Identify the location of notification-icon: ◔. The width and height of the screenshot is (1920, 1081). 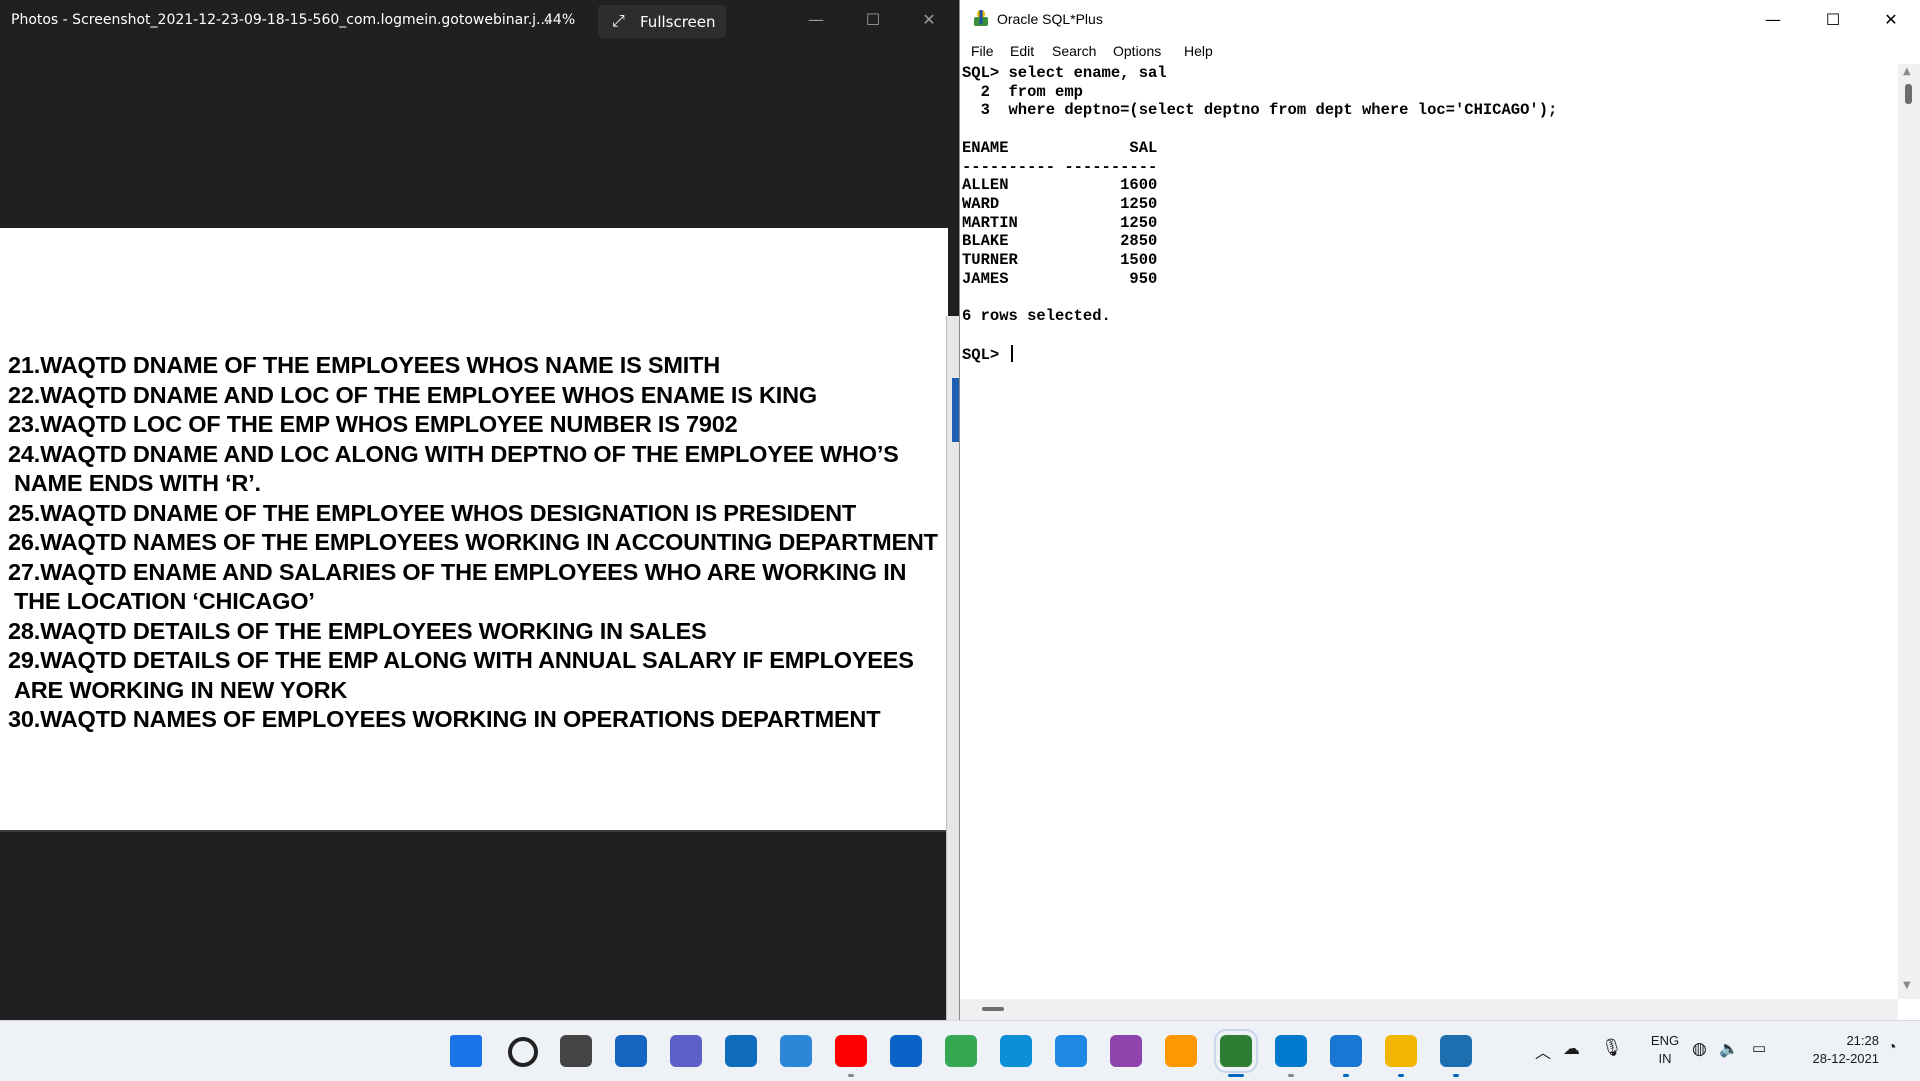
(1892, 1048).